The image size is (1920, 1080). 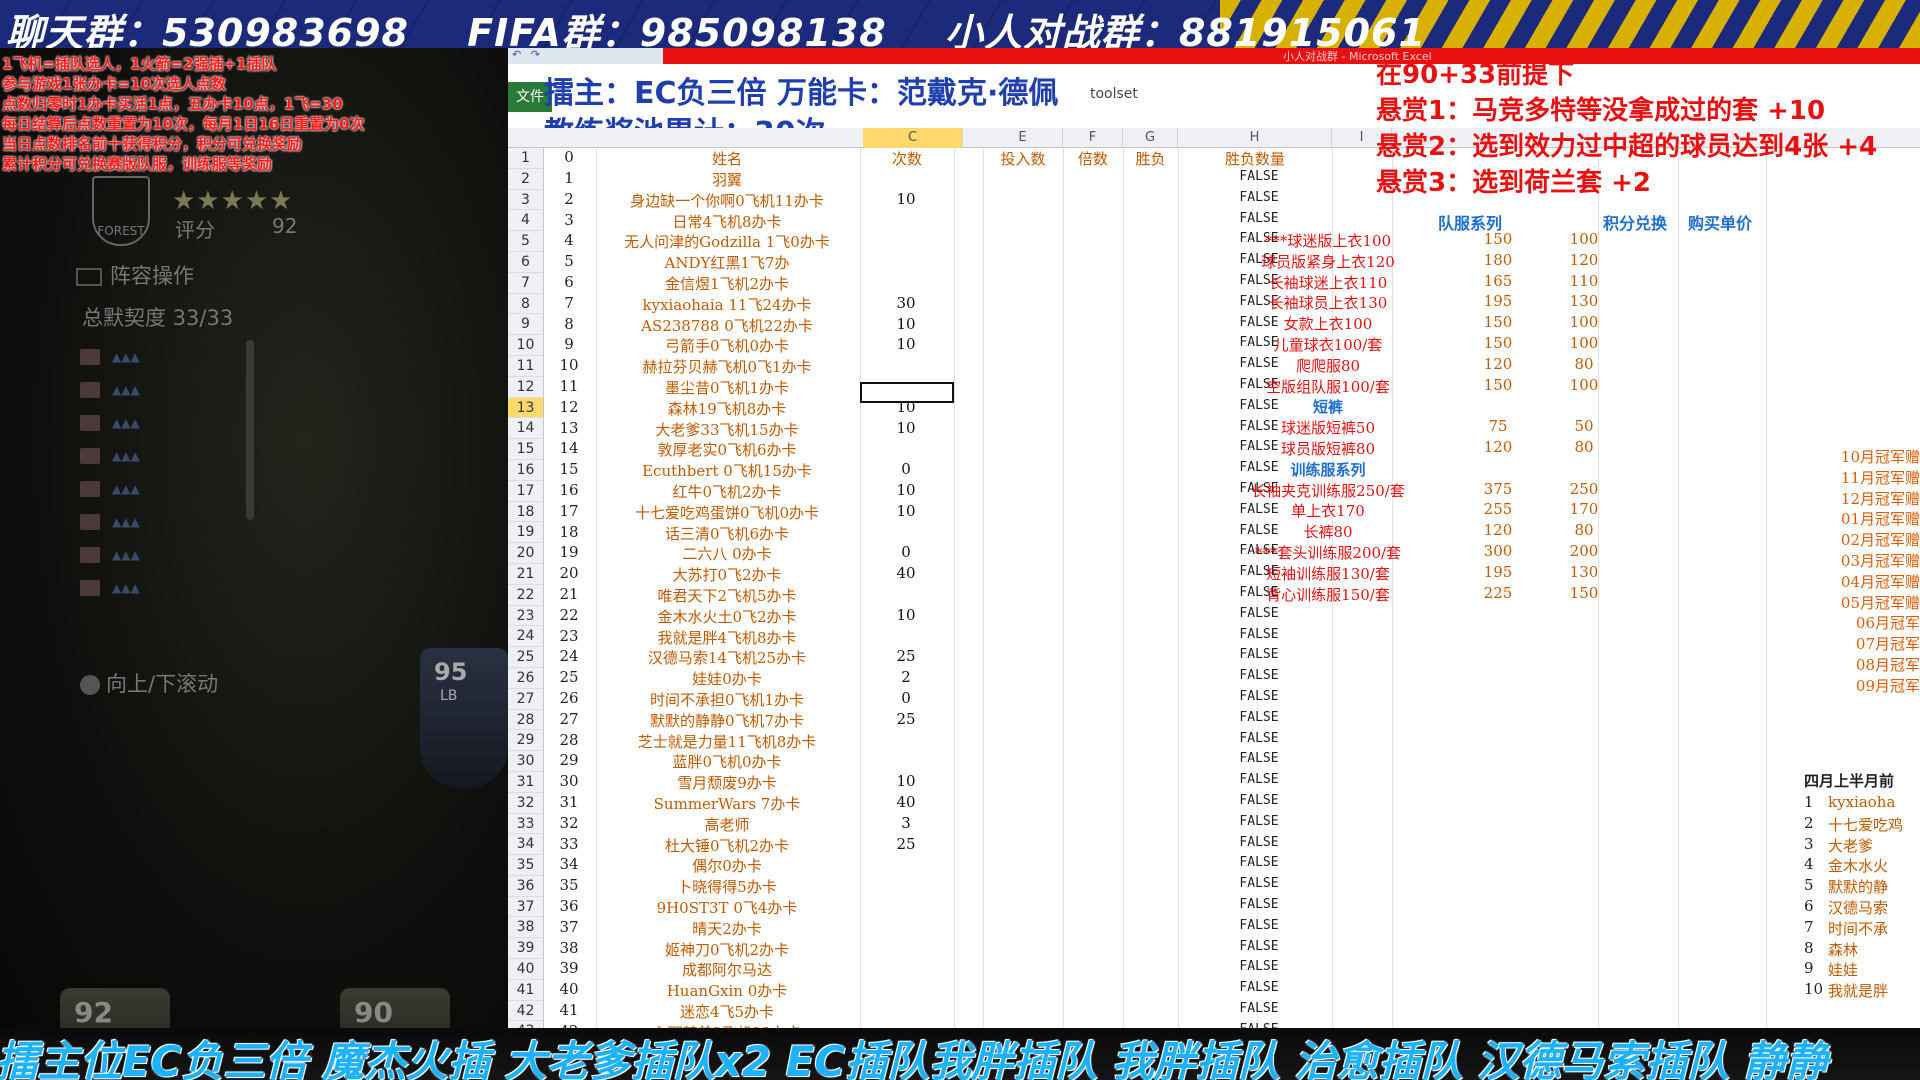 What do you see at coordinates (1498, 301) in the screenshot?
I see `shop-item-points: 195` at bounding box center [1498, 301].